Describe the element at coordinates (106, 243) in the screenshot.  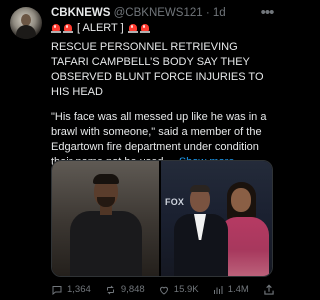
I see `person-torso` at that location.